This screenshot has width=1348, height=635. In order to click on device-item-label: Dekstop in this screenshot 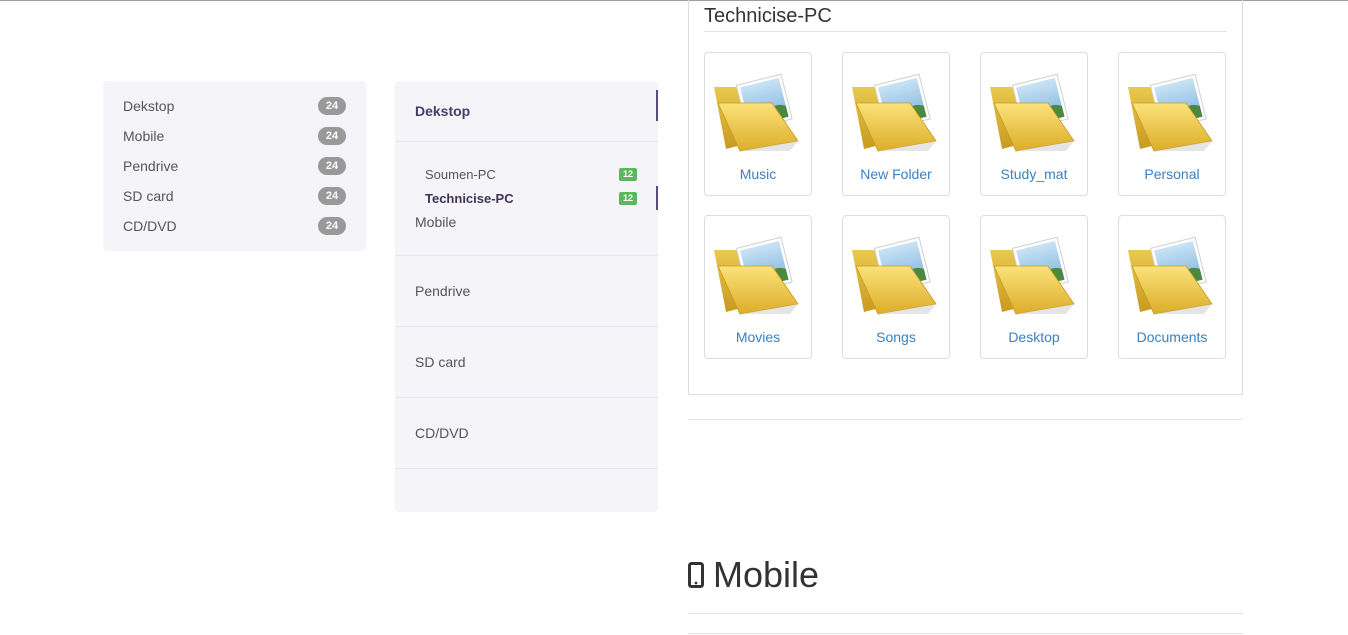, I will do `click(149, 106)`.